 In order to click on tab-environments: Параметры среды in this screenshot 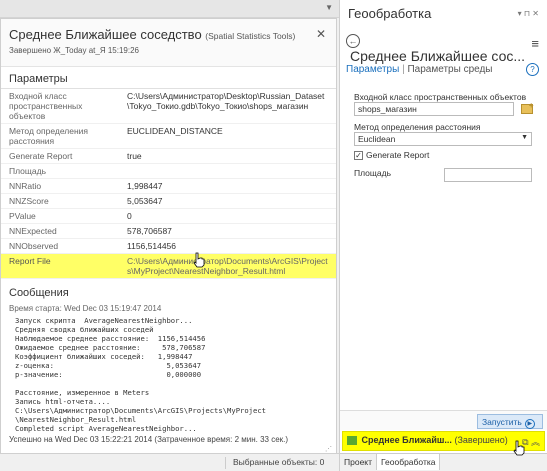, I will do `click(449, 69)`.